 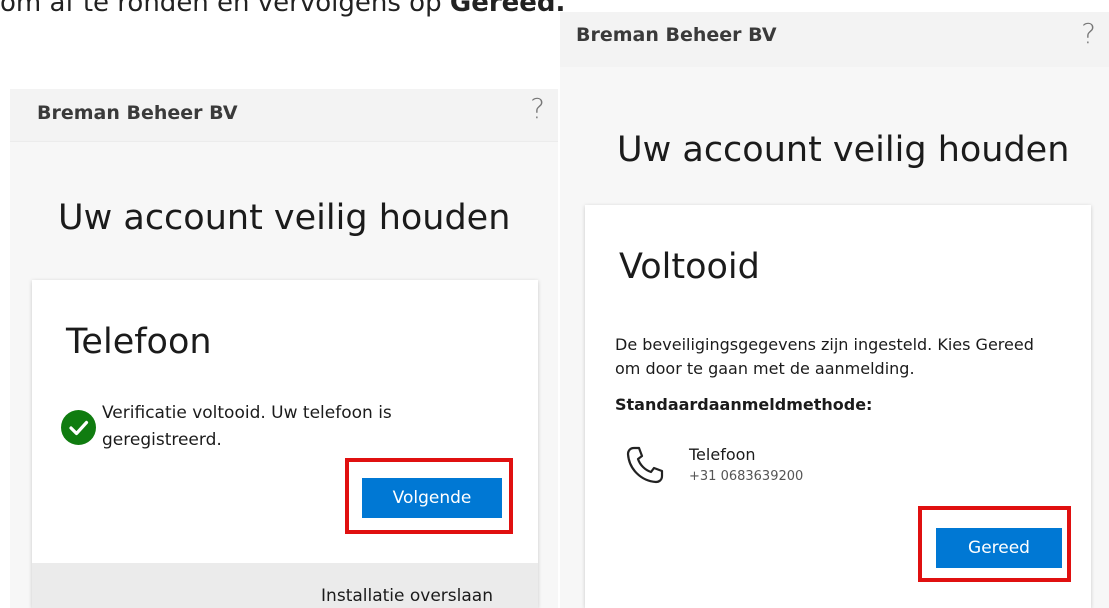 I want to click on instruction-caption: om af te ronden en vervolgens op Gereed., so click(x=282, y=9).